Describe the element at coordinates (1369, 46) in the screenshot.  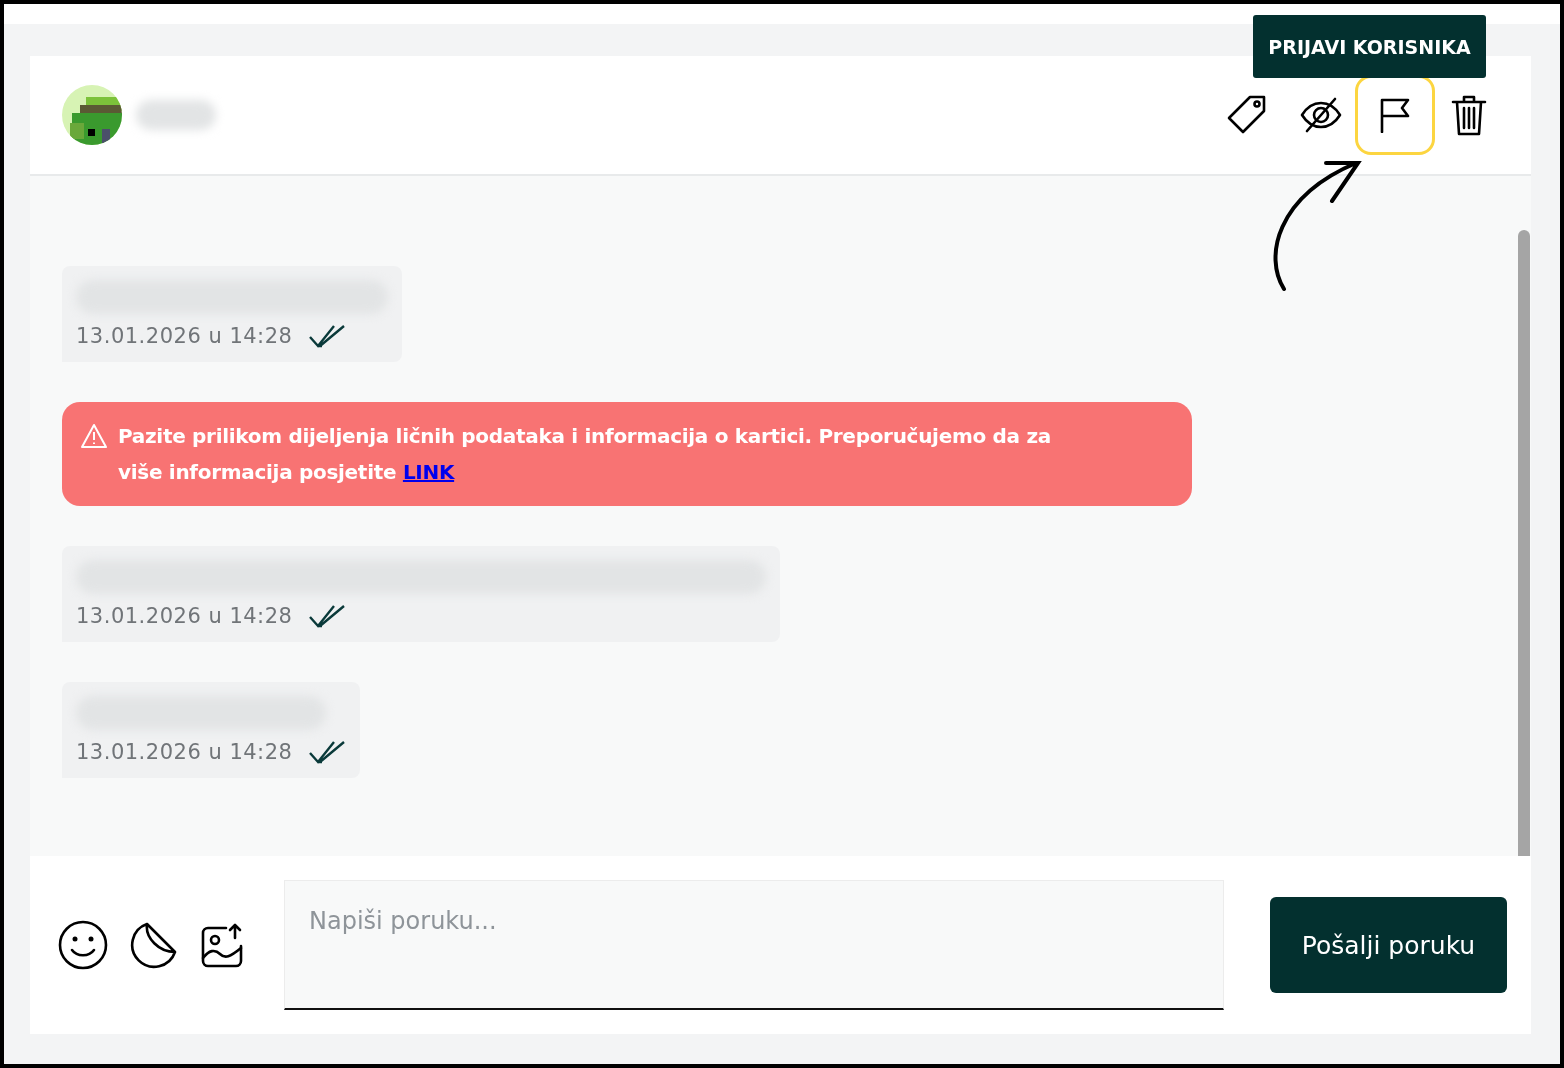
I see `tooltip: PRIJAVI KORISNIKA` at that location.